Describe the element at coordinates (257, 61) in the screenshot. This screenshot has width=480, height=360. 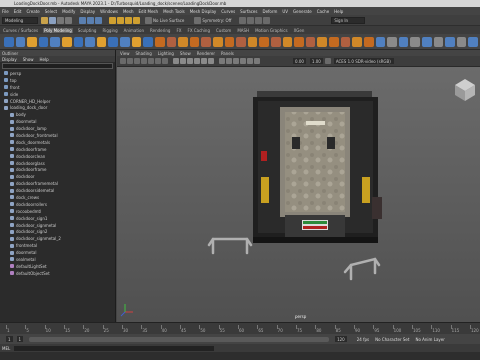
I see `depth-of-field-icon` at that location.